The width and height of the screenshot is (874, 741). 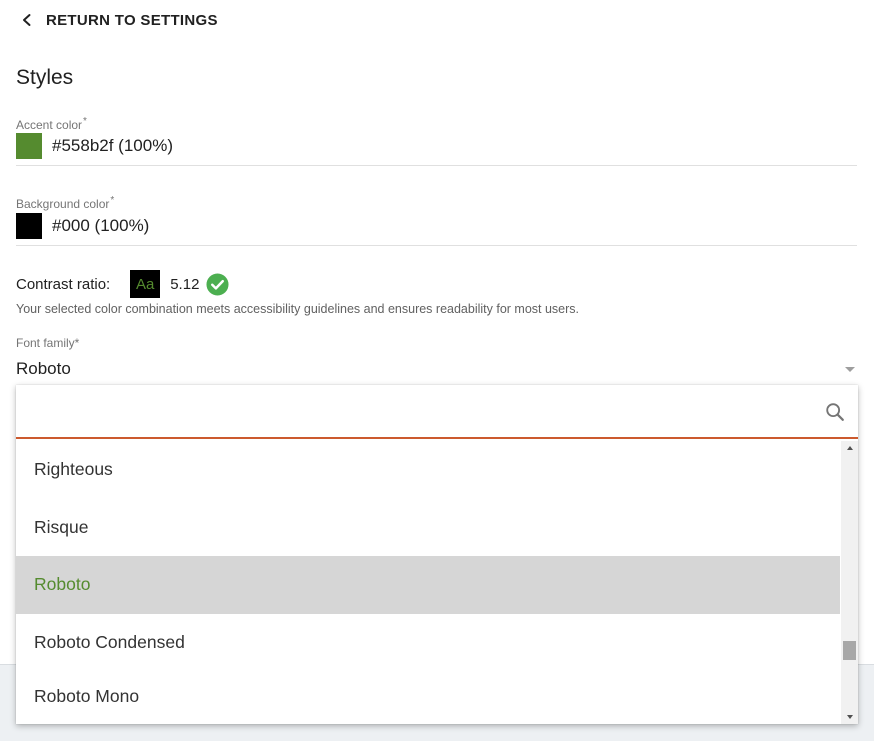 What do you see at coordinates (29, 226) in the screenshot?
I see `background-color-swatch` at bounding box center [29, 226].